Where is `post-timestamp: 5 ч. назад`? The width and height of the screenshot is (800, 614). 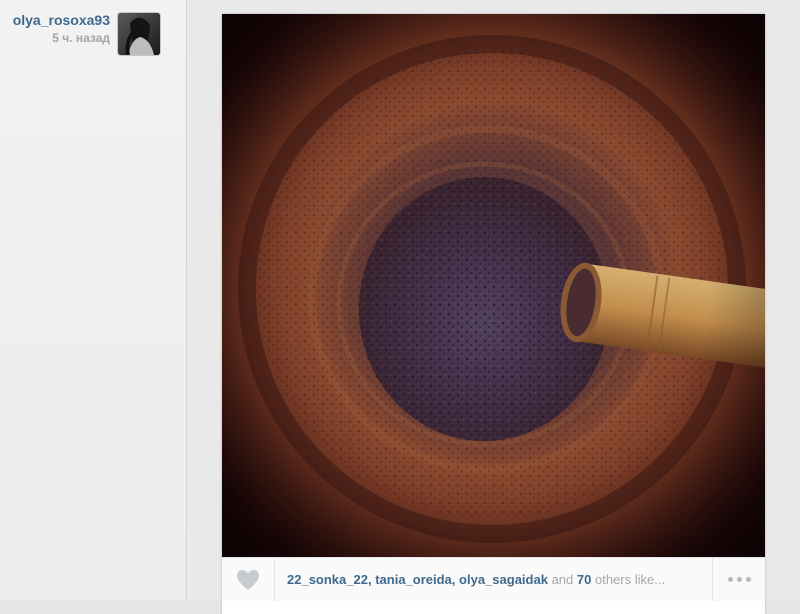
post-timestamp: 5 ч. назад is located at coordinates (81, 38).